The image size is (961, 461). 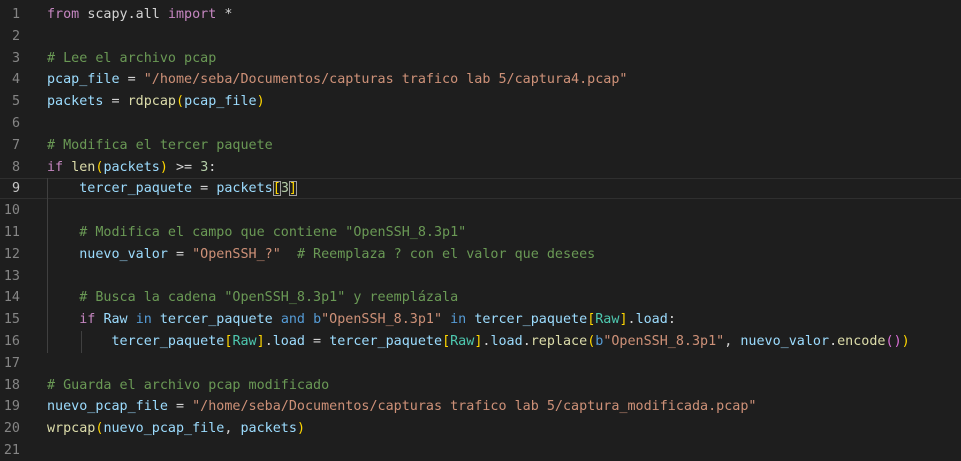 I want to click on line-number: 11, so click(x=11, y=232).